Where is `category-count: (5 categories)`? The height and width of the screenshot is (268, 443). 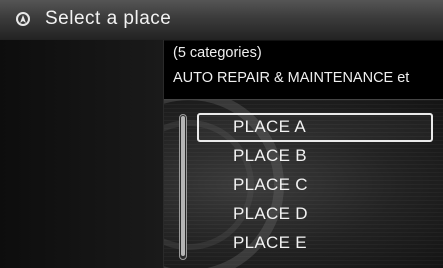 category-count: (5 categories) is located at coordinates (217, 53).